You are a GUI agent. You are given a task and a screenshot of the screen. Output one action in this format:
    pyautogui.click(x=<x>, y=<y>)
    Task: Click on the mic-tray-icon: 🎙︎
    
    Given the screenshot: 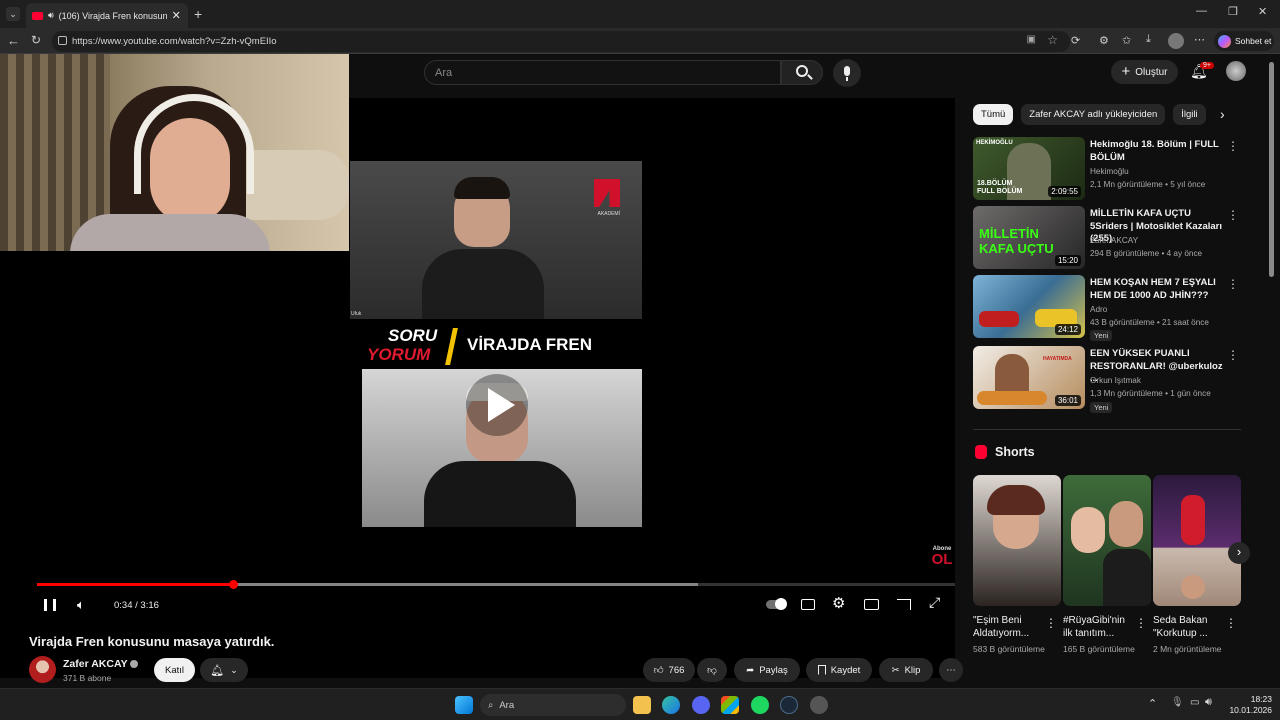 What is the action you would take?
    pyautogui.click(x=1177, y=702)
    